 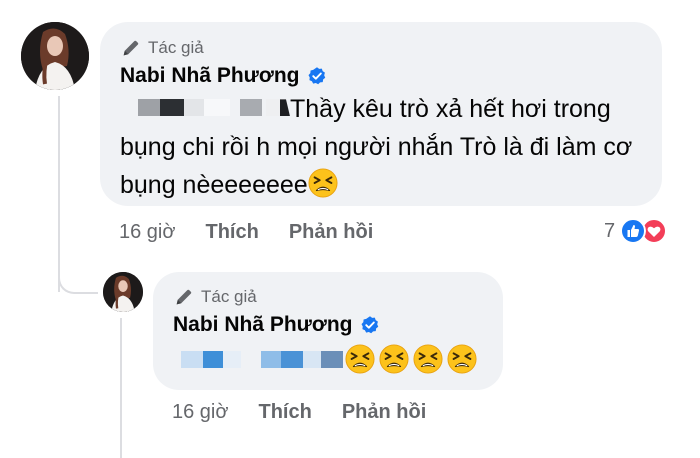 I want to click on avatar-reply, so click(x=123, y=292).